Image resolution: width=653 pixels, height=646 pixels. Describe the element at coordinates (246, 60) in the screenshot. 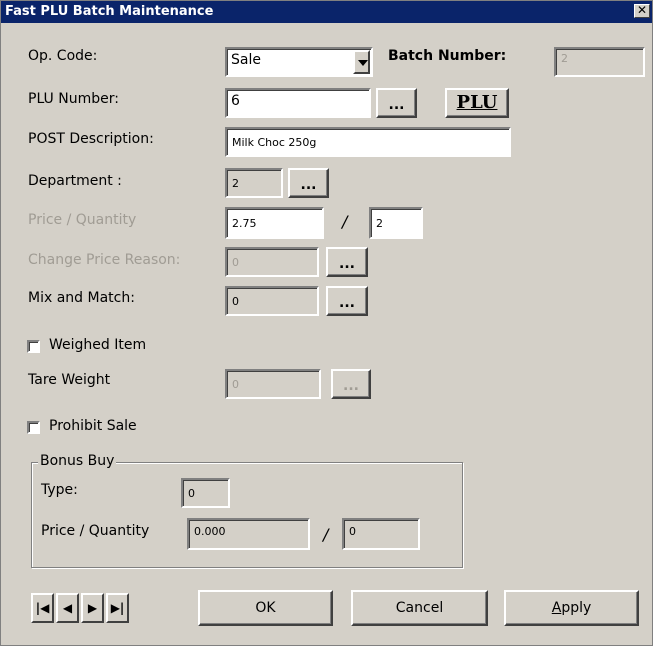

I see `op-code-value: Sale` at that location.